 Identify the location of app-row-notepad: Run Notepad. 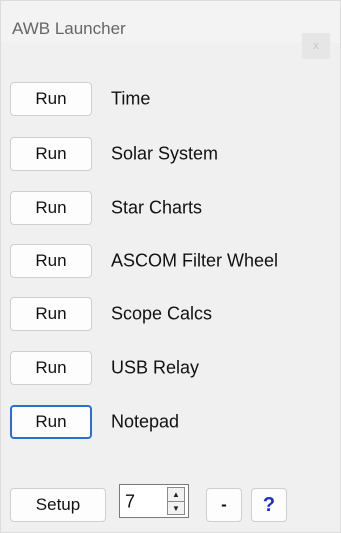
(170, 422).